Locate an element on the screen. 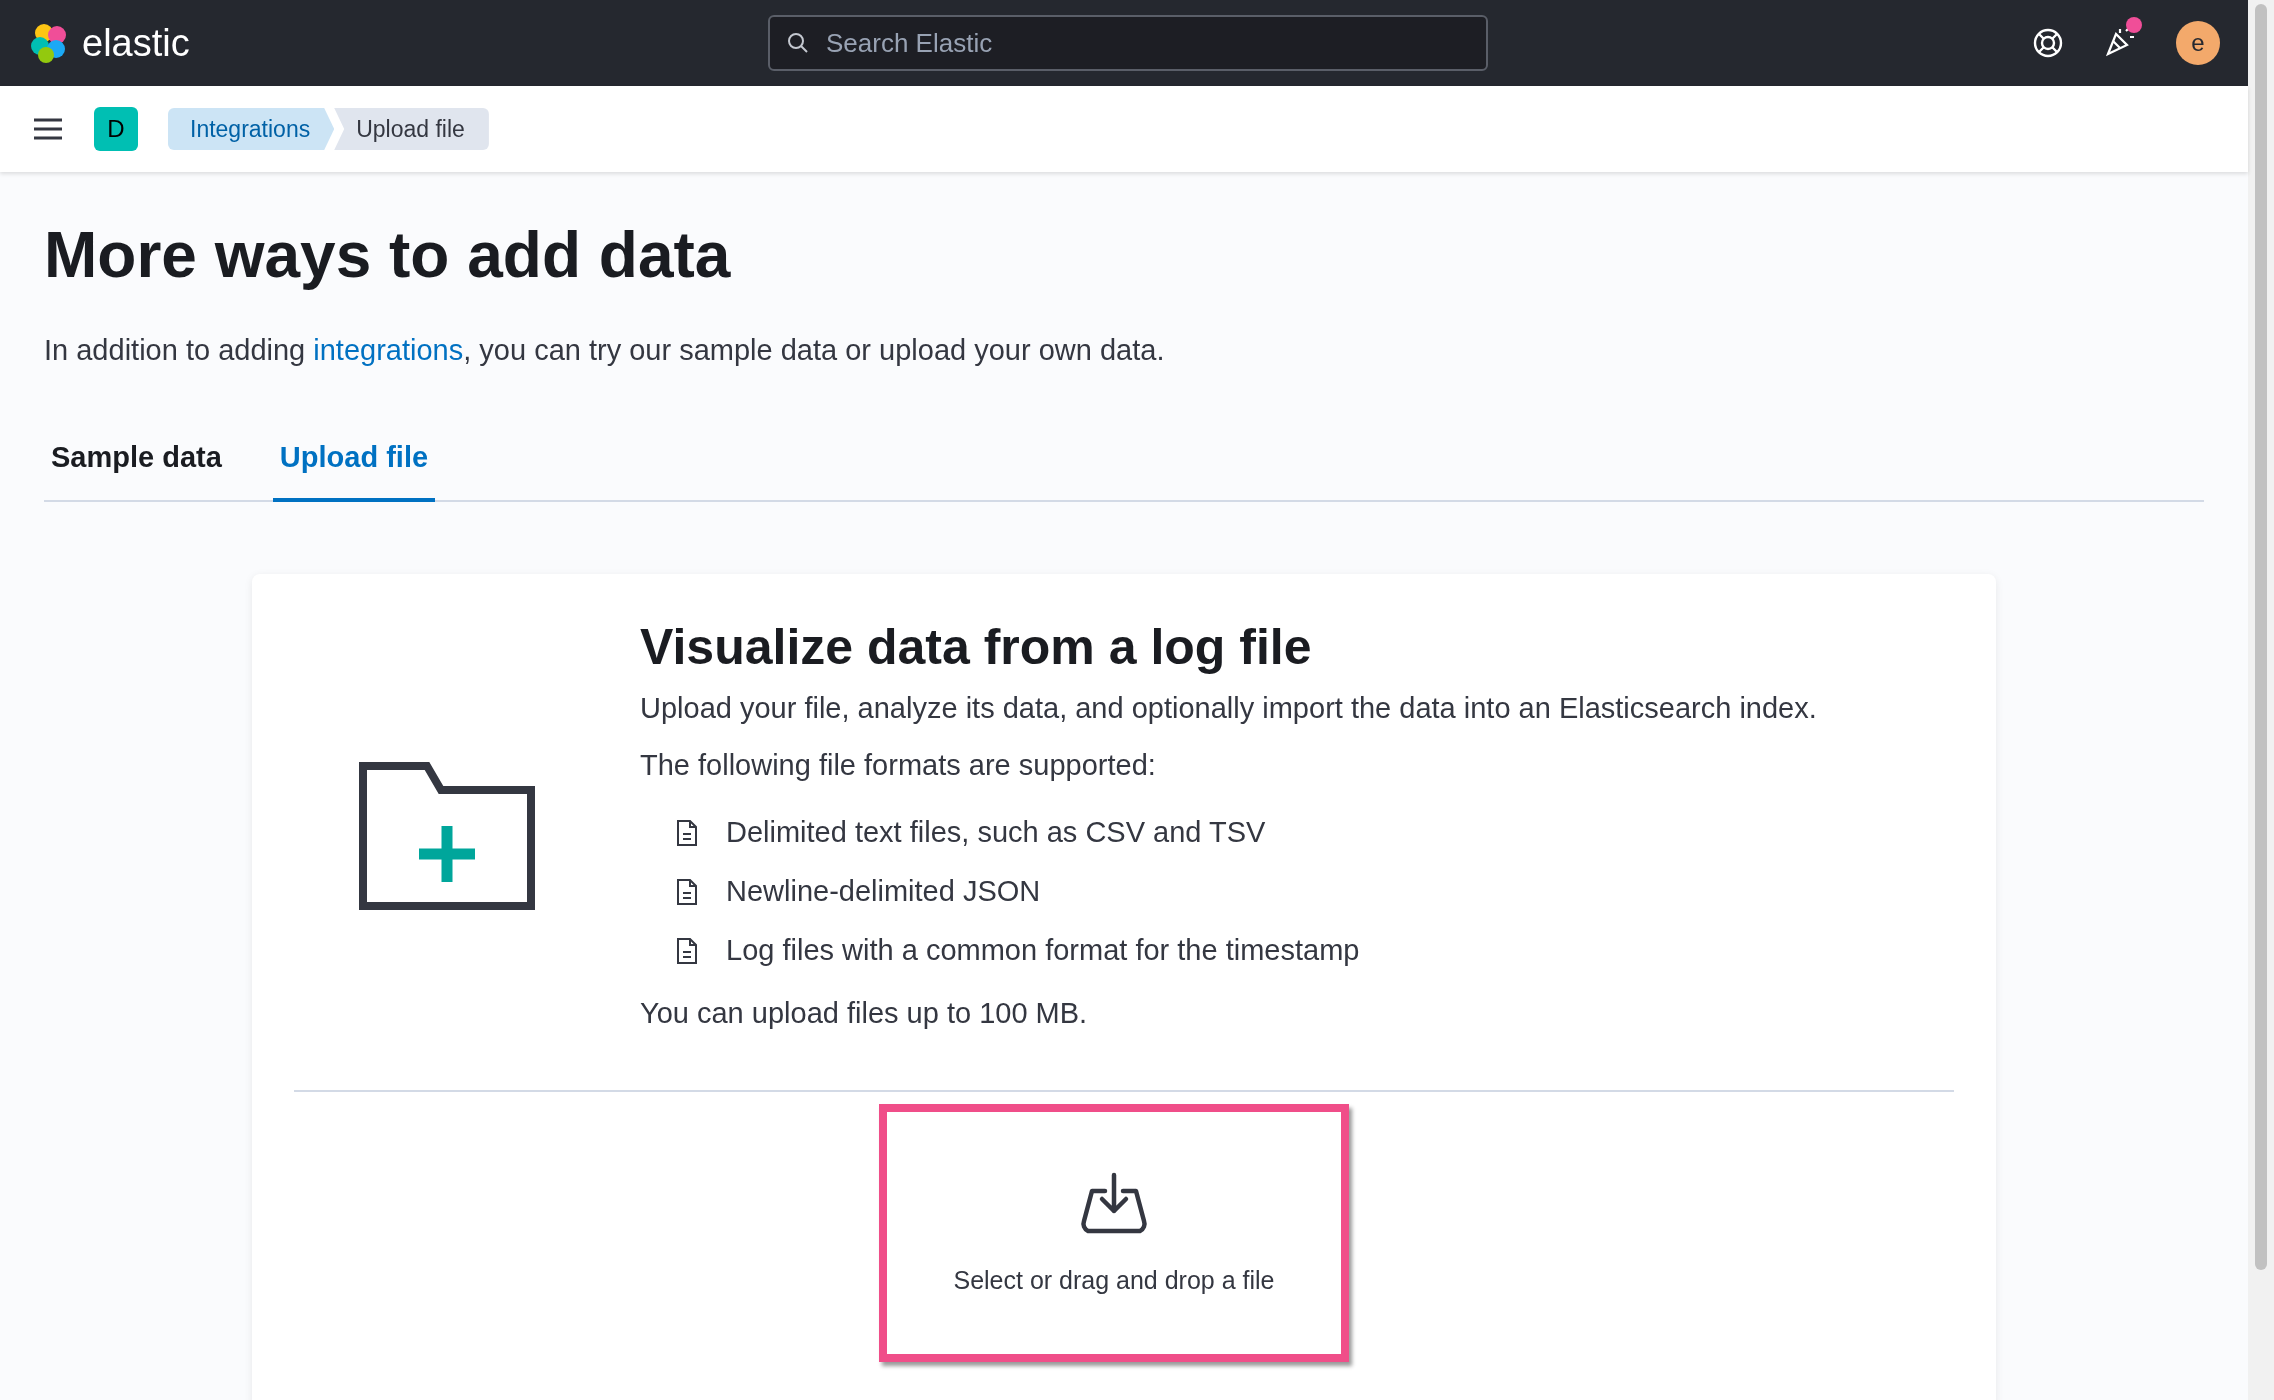 The width and height of the screenshot is (2274, 1400). page-title: More ways to add data is located at coordinates (388, 255).